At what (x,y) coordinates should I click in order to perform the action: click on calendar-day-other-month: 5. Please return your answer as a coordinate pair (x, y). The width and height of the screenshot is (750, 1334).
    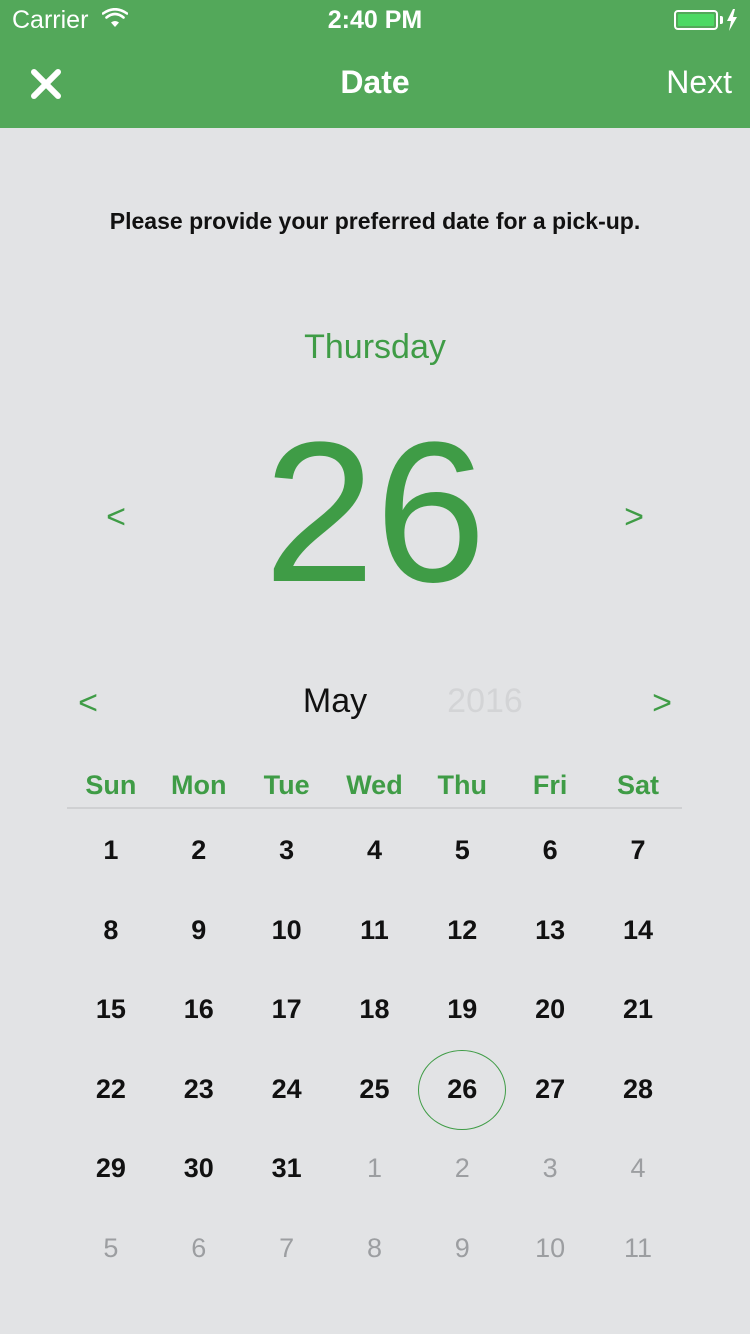
    Looking at the image, I should click on (111, 1249).